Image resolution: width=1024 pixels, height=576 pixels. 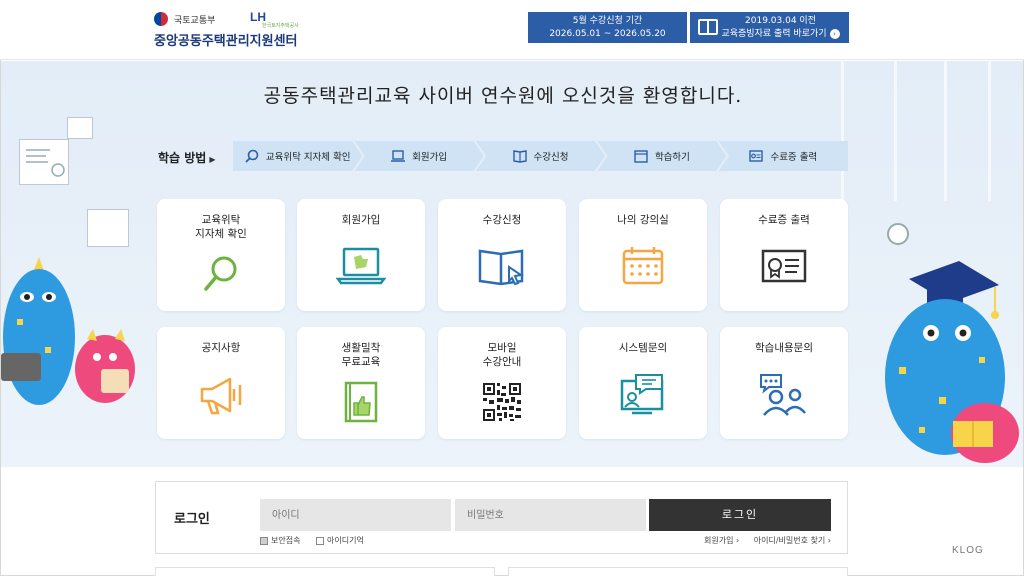 I want to click on certificate-banner-line2: 교육증빙자료 출력 바로가기, so click(x=774, y=34).